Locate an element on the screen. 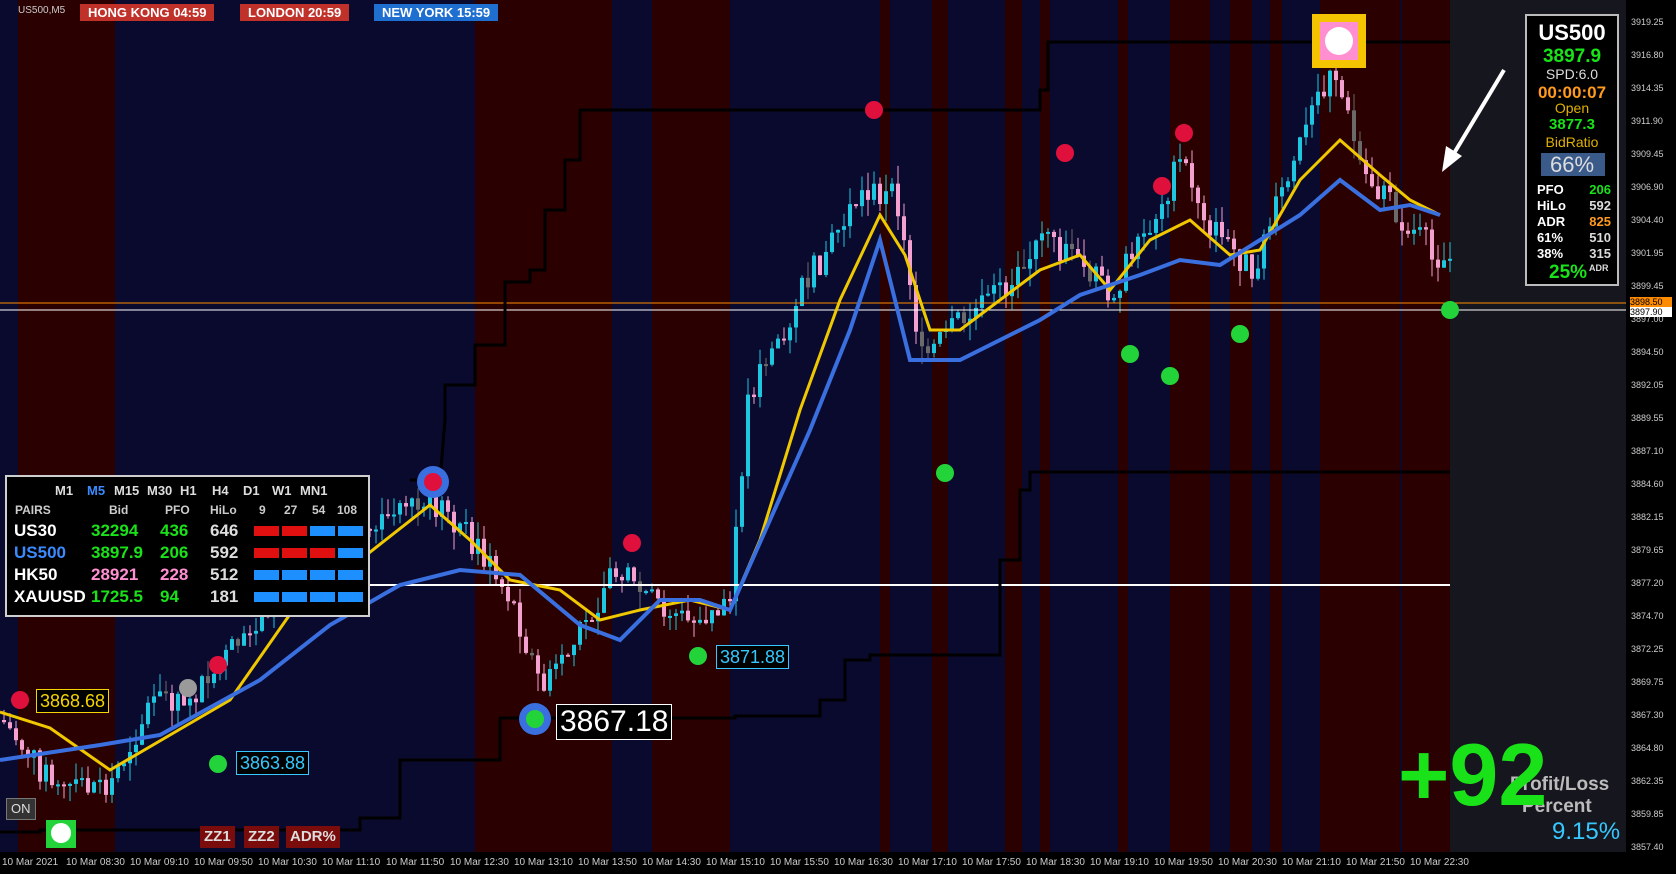 The width and height of the screenshot is (1676, 874). info-row-label: ADR is located at coordinates (1551, 221).